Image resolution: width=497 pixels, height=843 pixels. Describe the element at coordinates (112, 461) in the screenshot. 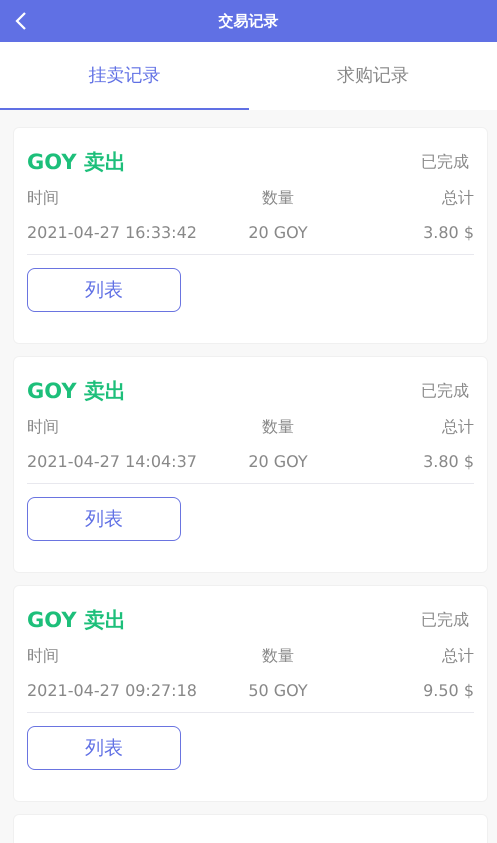

I see `time-value: 2021-04-27 14:04:37` at that location.